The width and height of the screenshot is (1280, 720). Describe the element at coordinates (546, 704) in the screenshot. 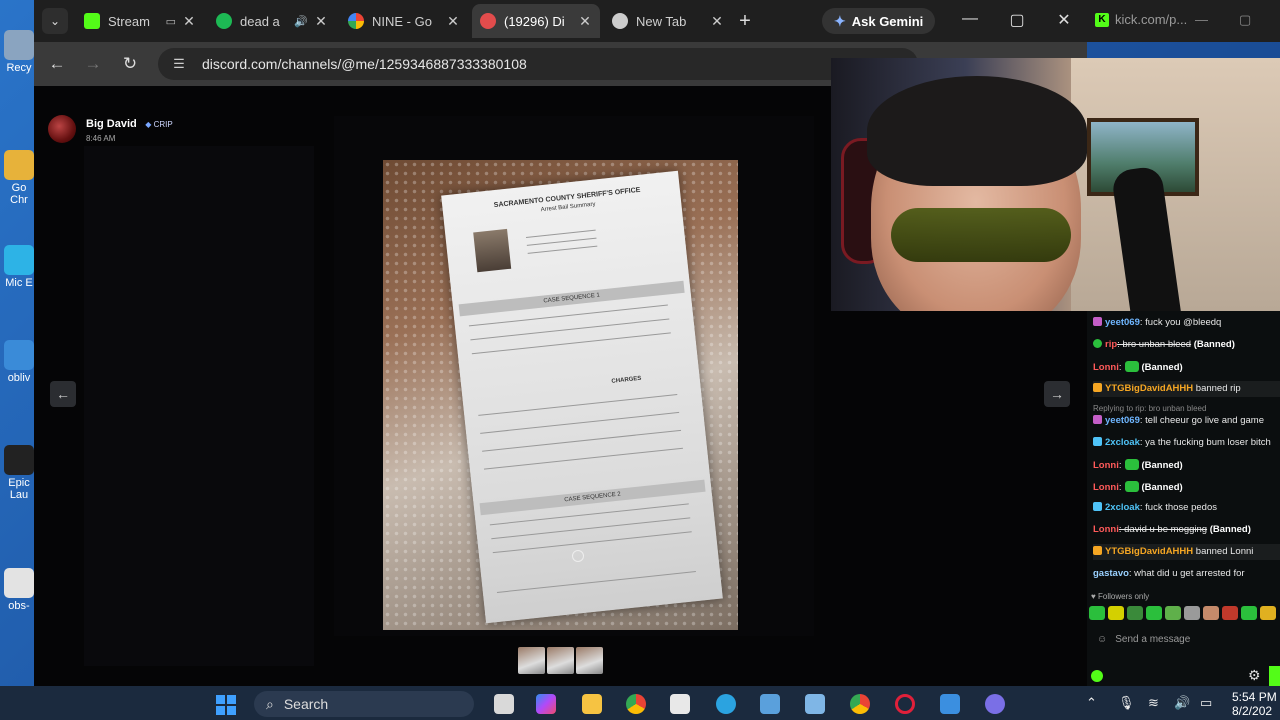

I see `copilot-icon` at that location.